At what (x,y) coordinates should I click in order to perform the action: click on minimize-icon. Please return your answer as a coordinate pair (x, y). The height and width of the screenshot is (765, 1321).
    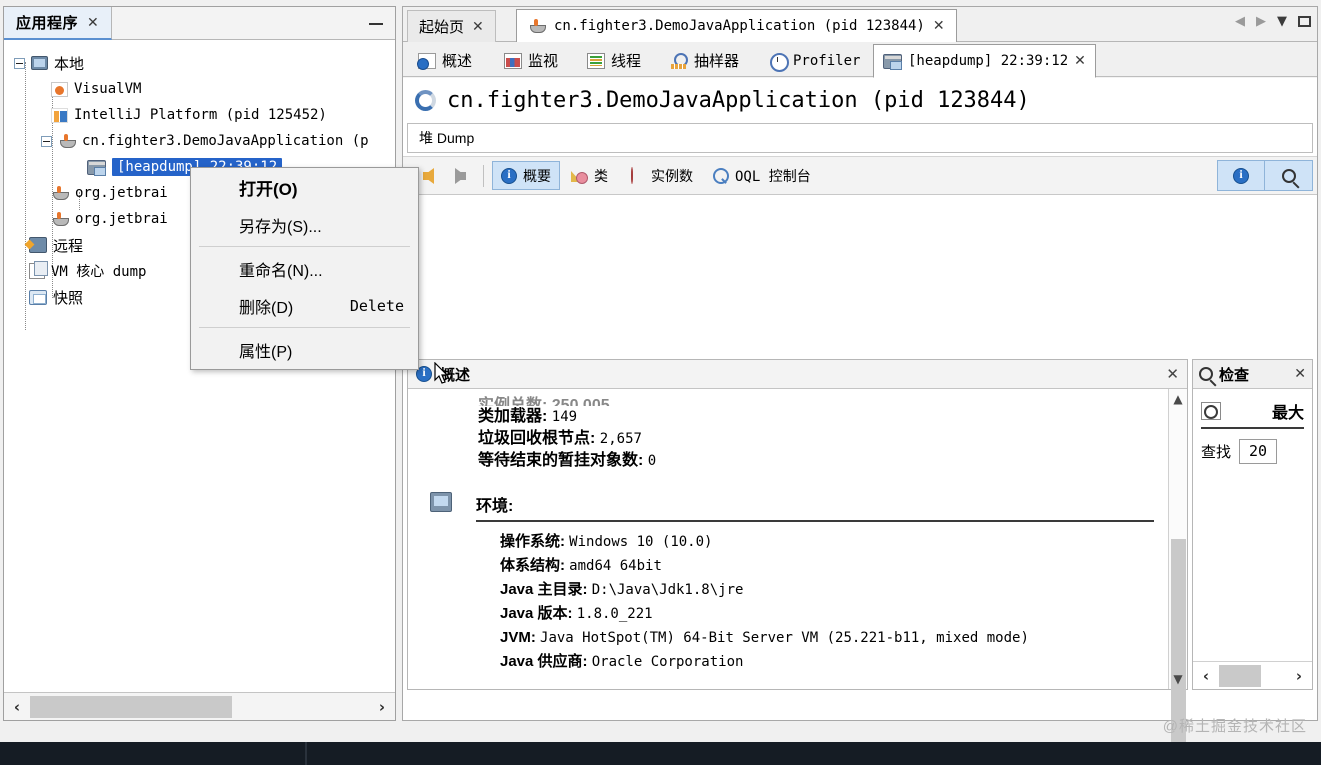
    Looking at the image, I should click on (376, 24).